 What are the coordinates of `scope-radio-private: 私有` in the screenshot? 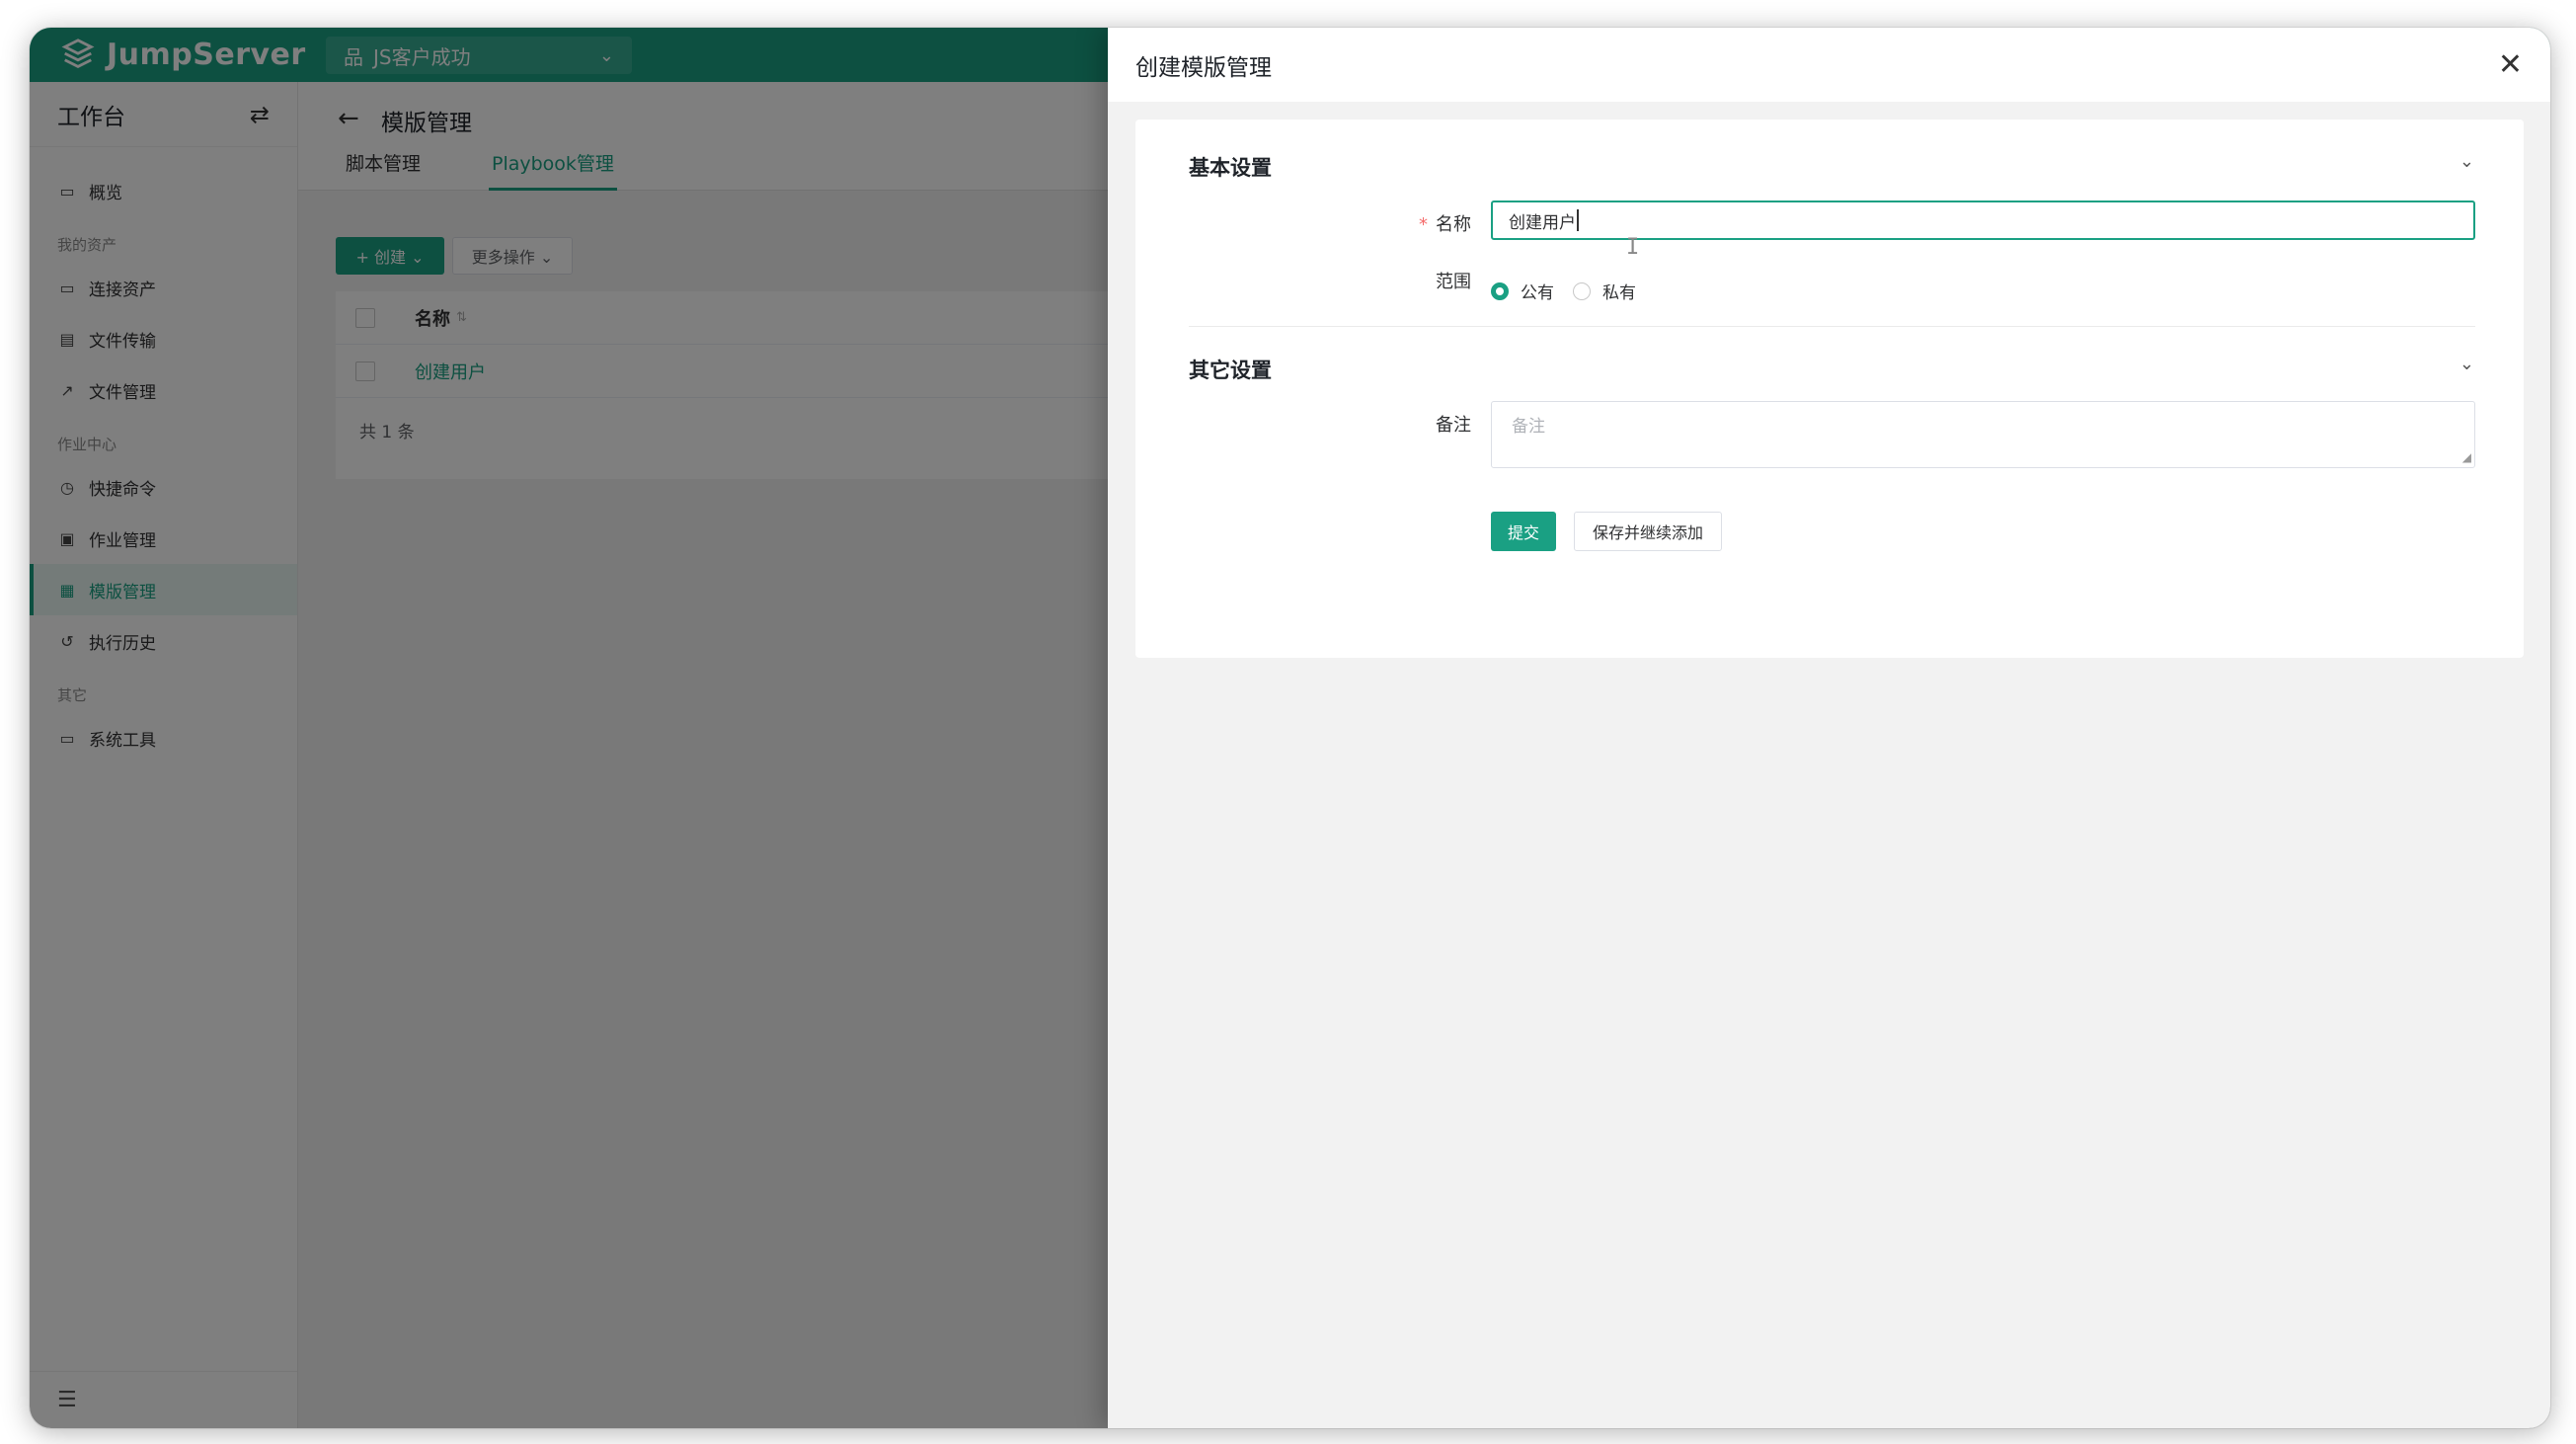 It's located at (1604, 291).